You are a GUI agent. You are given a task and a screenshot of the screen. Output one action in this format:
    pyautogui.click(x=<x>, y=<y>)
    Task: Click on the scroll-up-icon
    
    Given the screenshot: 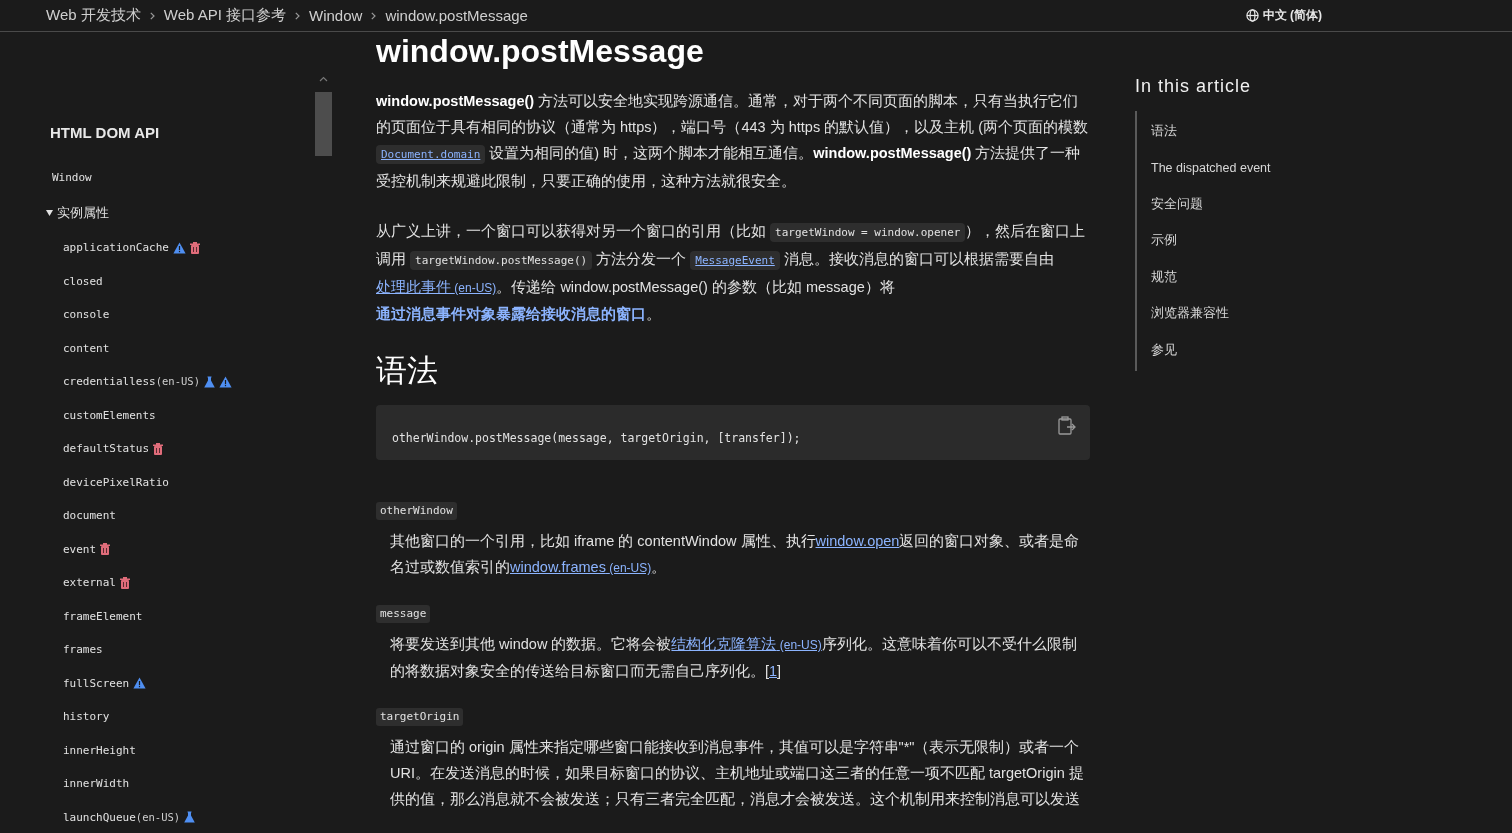 What is the action you would take?
    pyautogui.click(x=323, y=79)
    